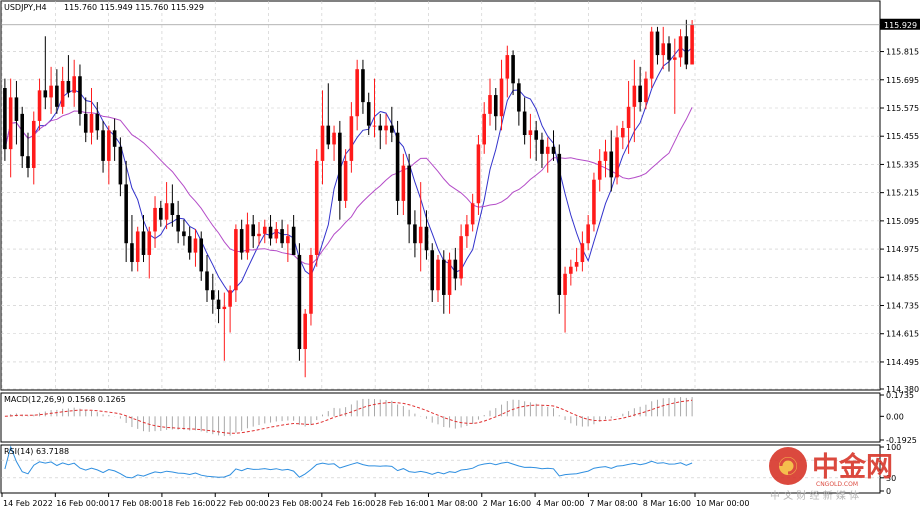  I want to click on price-tick-label: 115.335, so click(902, 164).